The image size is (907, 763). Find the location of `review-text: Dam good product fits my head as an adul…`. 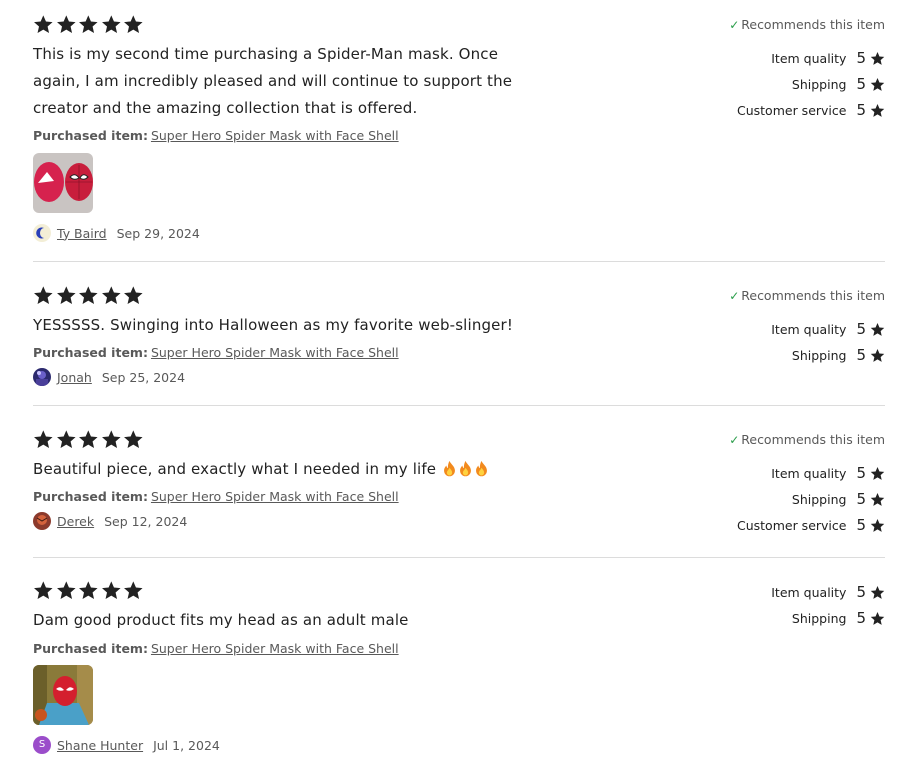

review-text: Dam good product fits my head as an adul… is located at coordinates (221, 620).